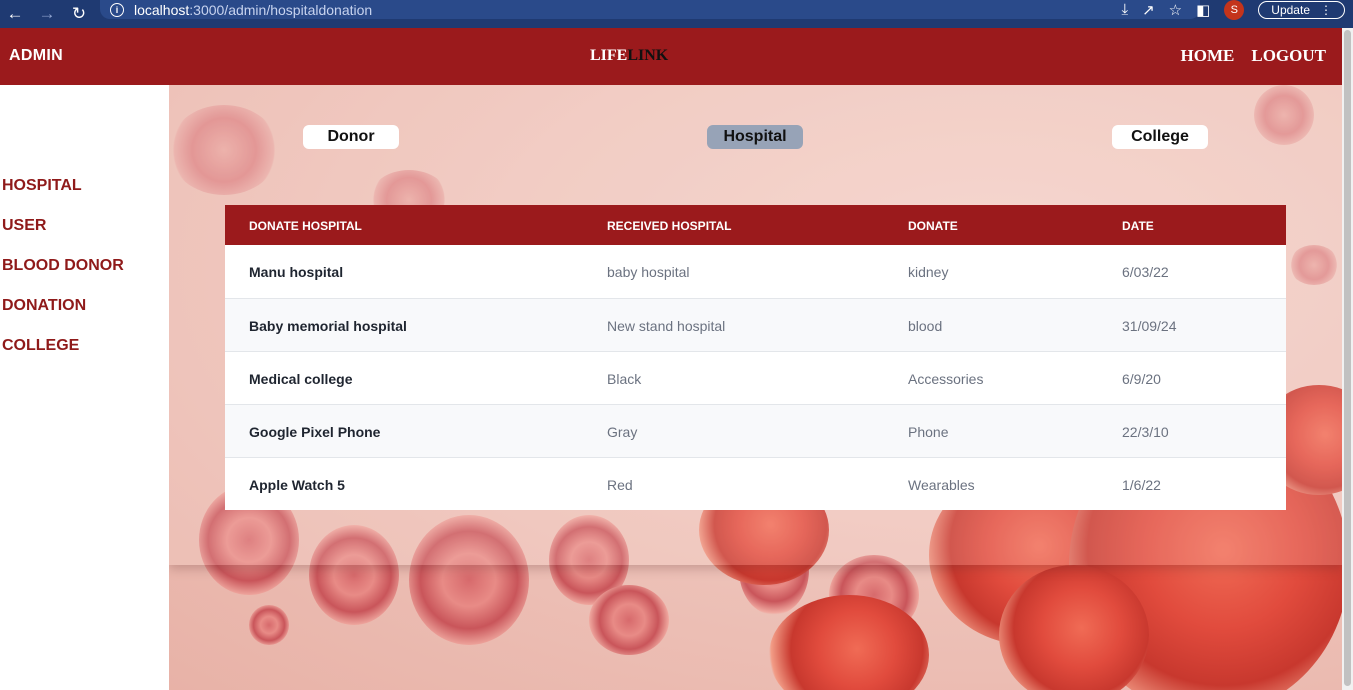 Image resolution: width=1353 pixels, height=690 pixels. I want to click on side-panel-icon: ◧, so click(1203, 10).